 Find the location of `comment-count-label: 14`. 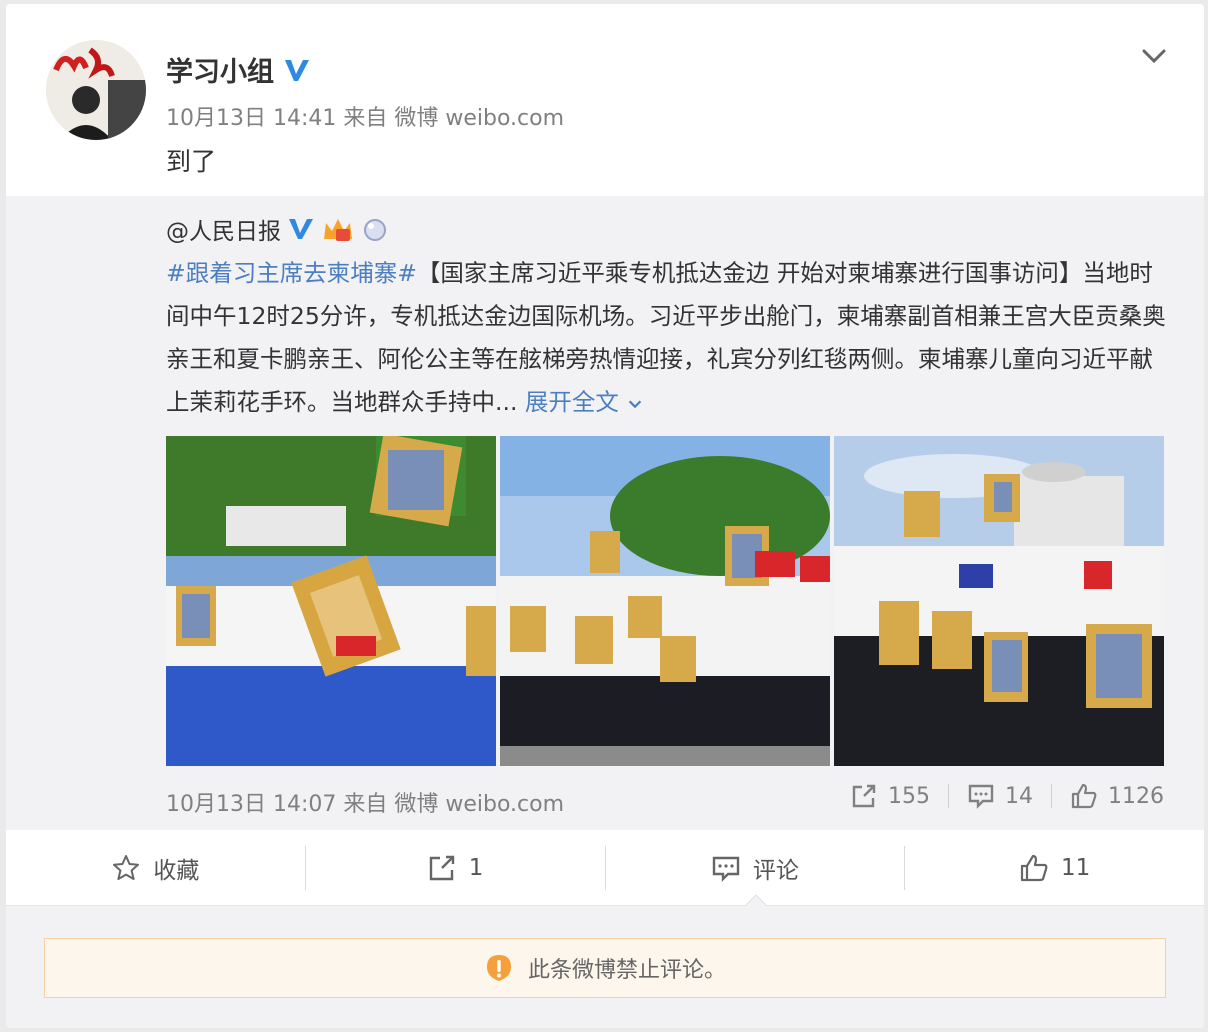

comment-count-label: 14 is located at coordinates (1019, 796).